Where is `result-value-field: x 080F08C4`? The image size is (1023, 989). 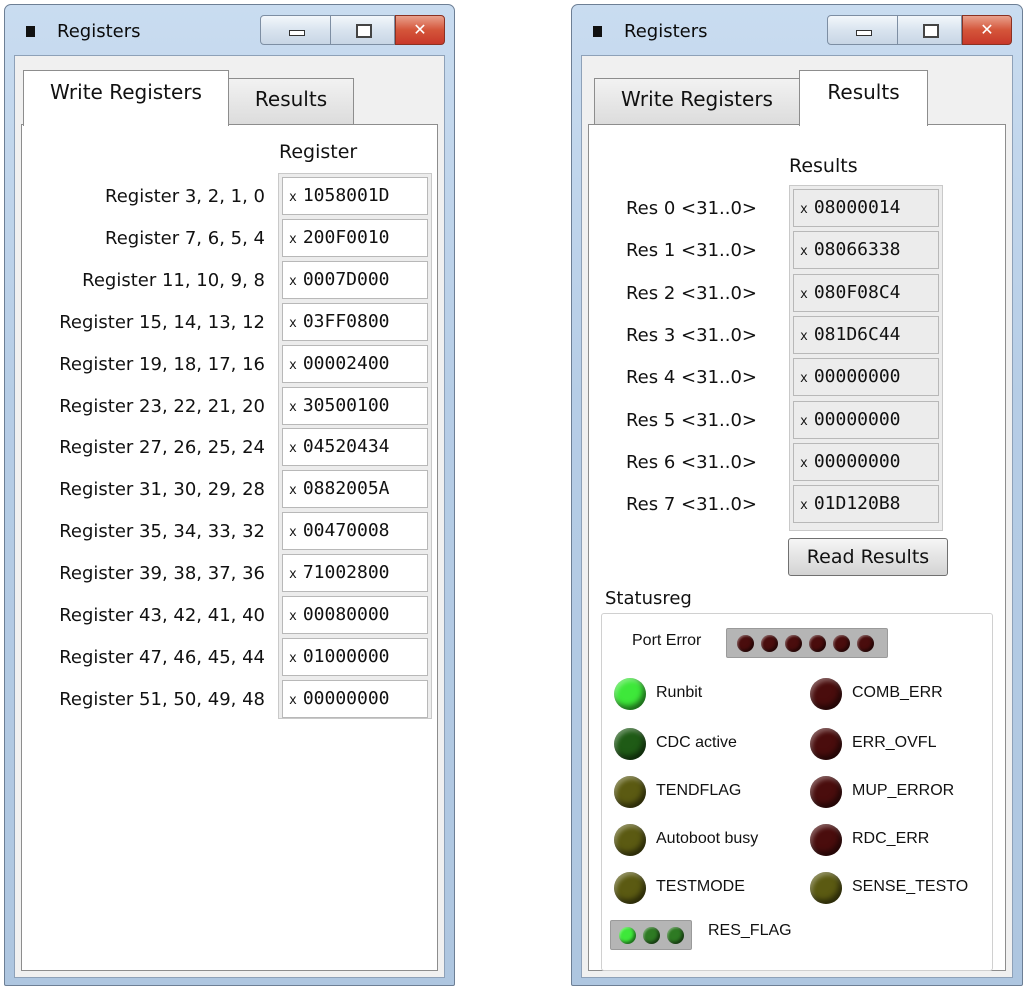 result-value-field: x 080F08C4 is located at coordinates (866, 292).